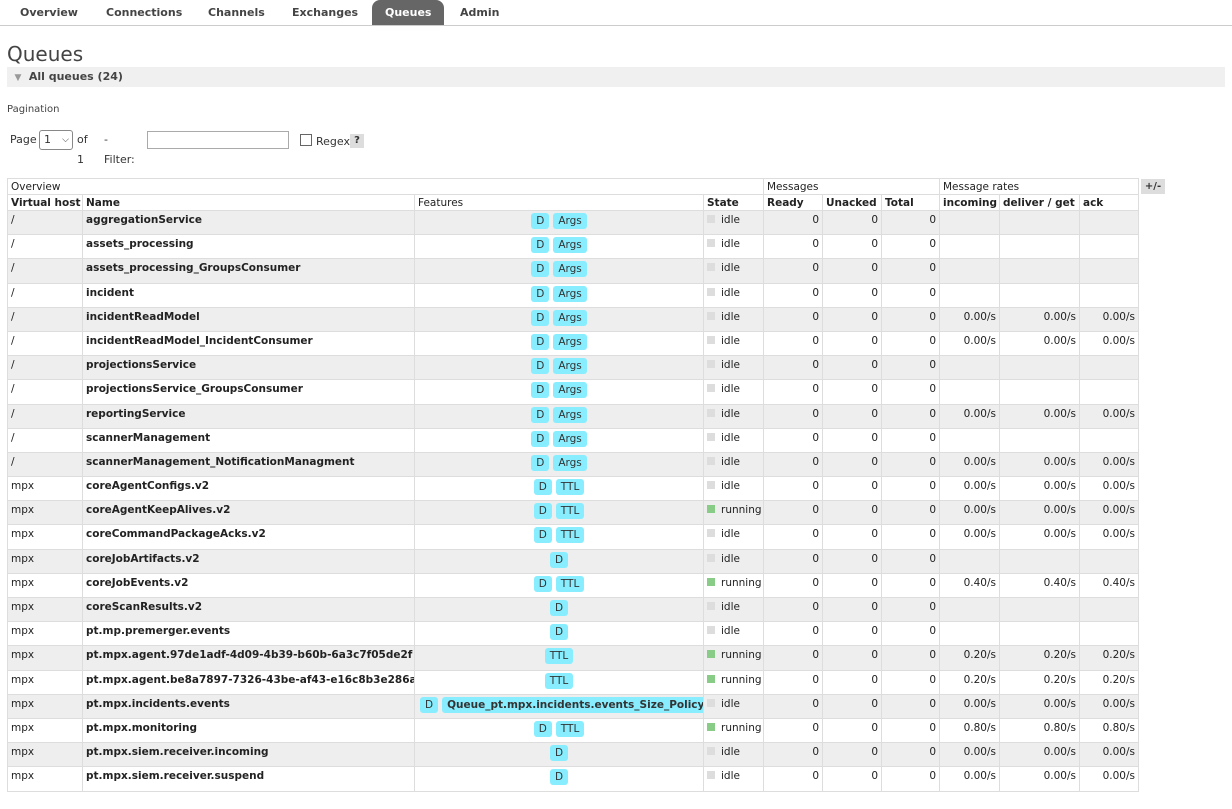  Describe the element at coordinates (248, 585) in the screenshot. I see `queue-name-link: coreJobEvents.v2` at that location.